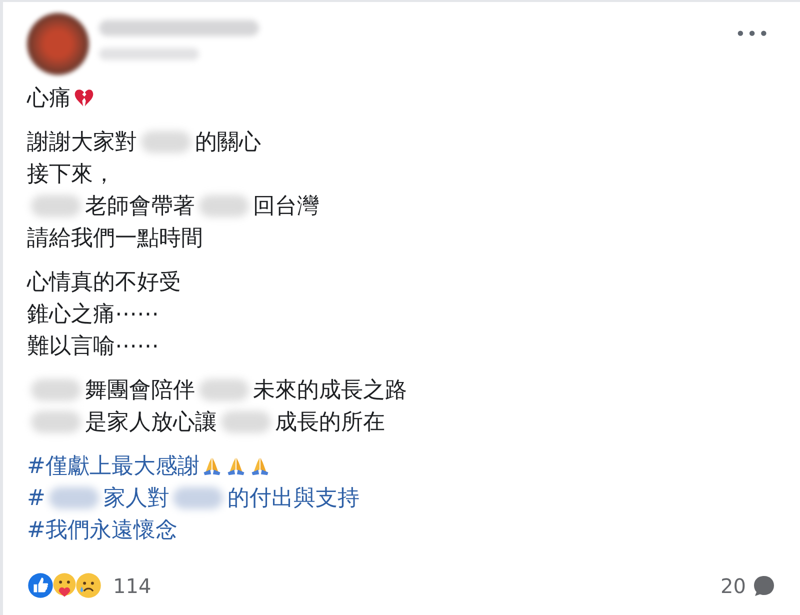 The width and height of the screenshot is (800, 615). I want to click on post-text: 接下來，, so click(71, 175).